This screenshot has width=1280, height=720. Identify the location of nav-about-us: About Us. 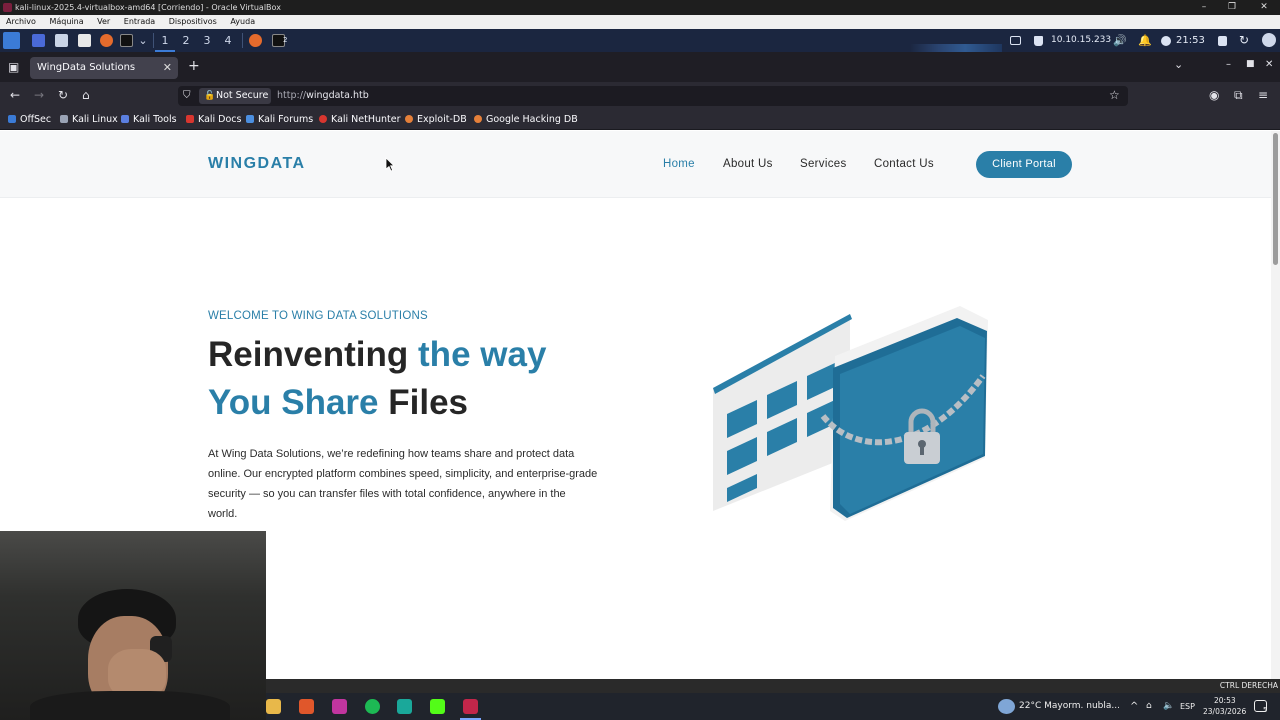
(748, 164).